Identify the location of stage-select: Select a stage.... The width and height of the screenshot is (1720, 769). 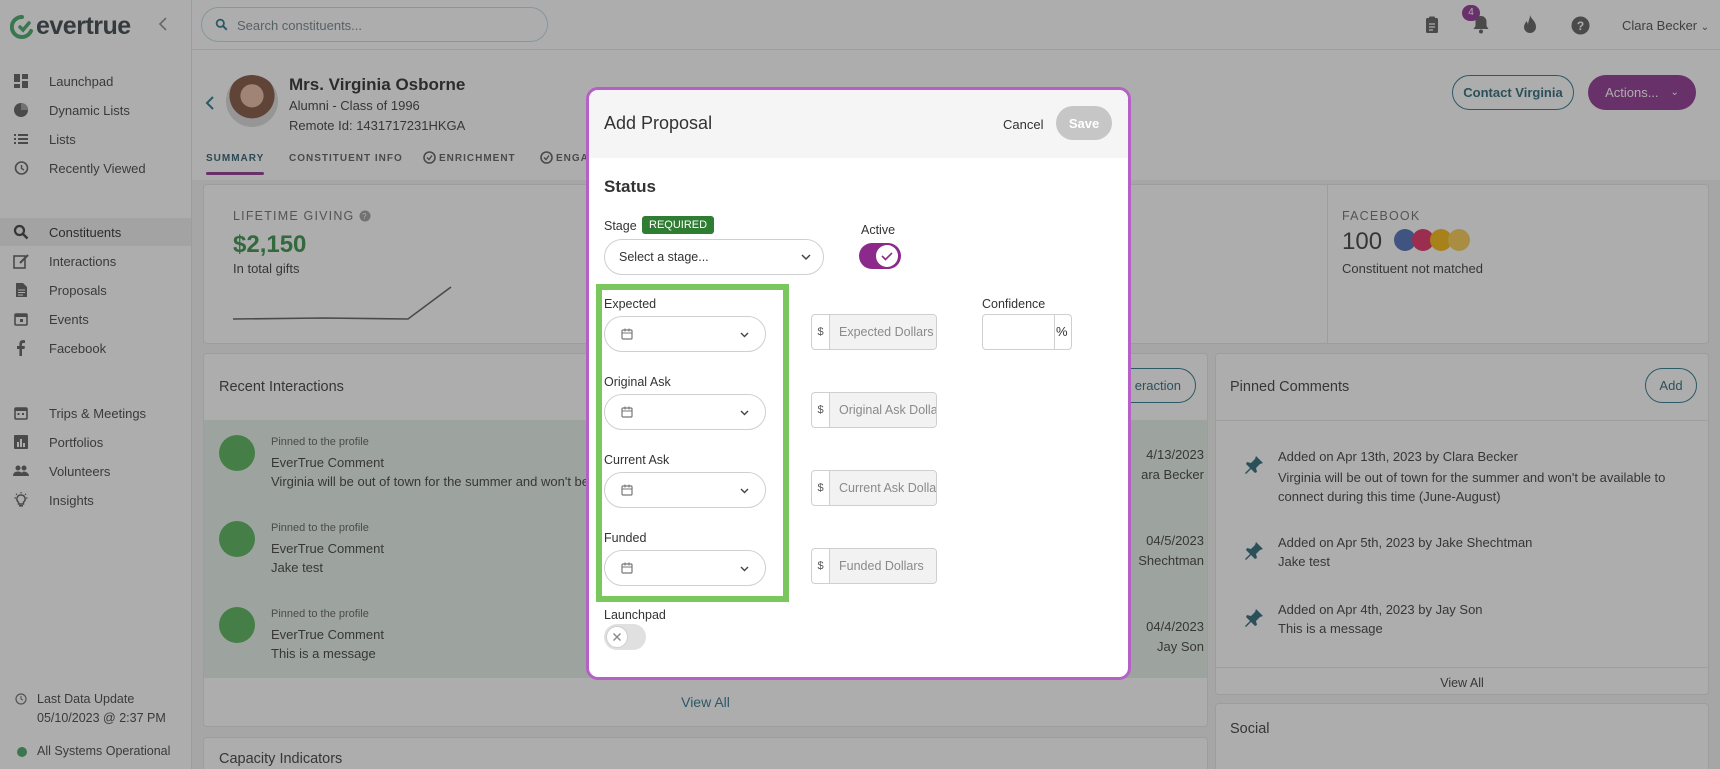
(714, 257).